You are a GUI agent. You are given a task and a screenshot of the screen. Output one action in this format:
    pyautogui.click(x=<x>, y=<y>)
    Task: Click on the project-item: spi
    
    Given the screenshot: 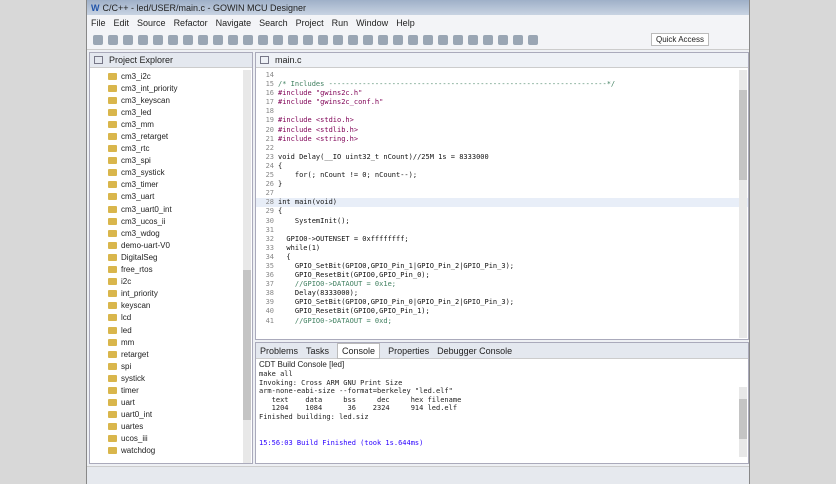 What is the action you would take?
    pyautogui.click(x=171, y=366)
    